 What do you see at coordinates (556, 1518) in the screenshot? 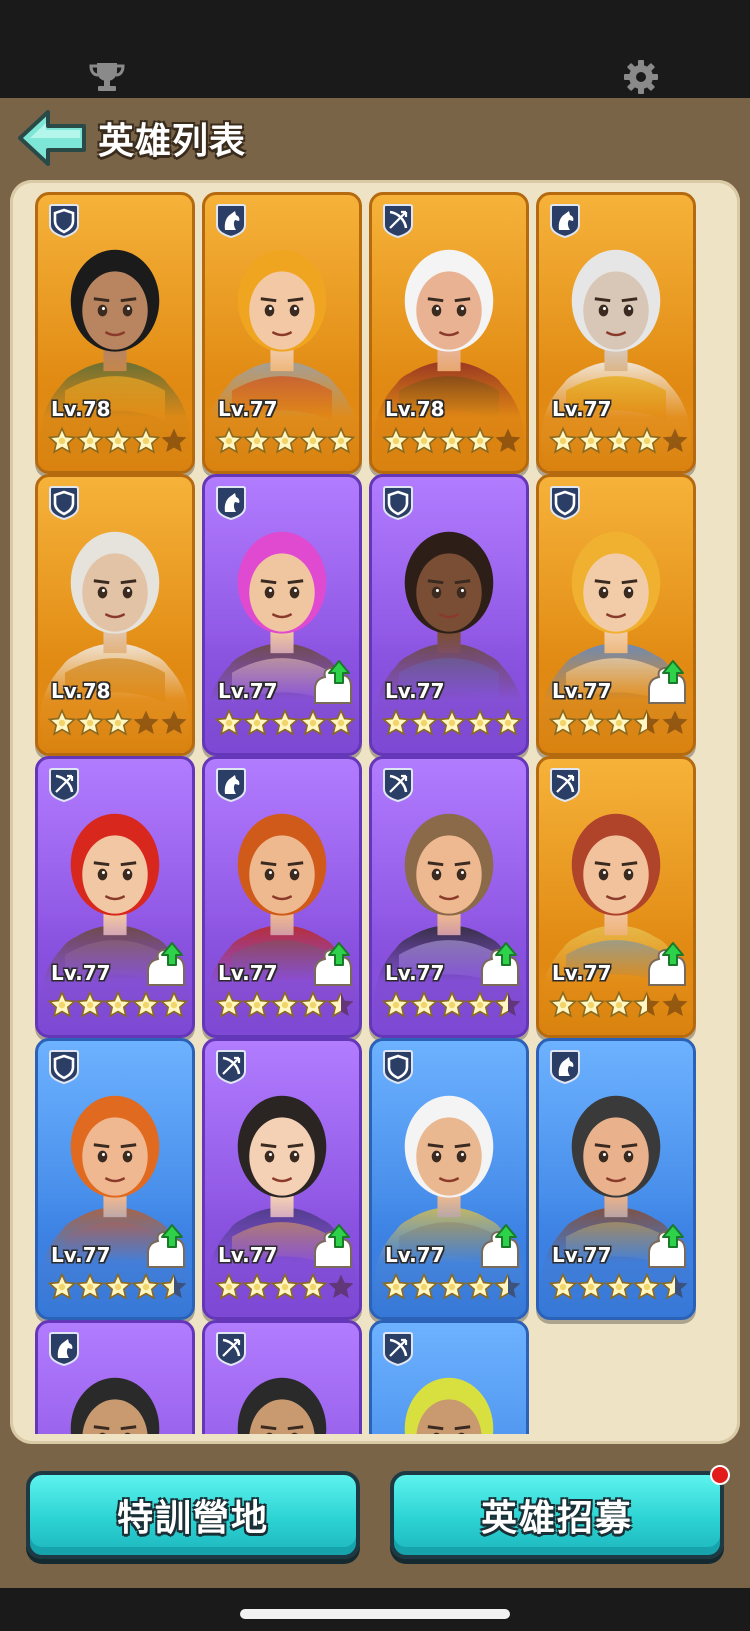
I see `hero-recruit-label: 英雄招募` at bounding box center [556, 1518].